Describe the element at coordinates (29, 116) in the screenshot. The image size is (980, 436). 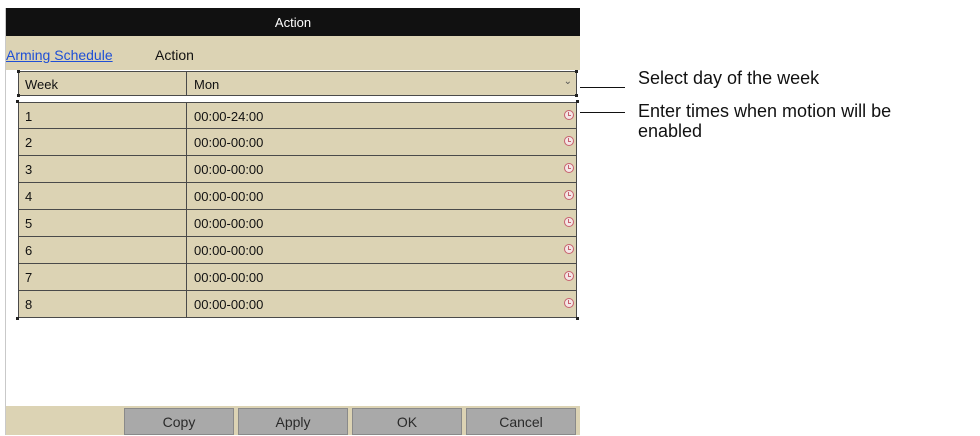
I see `row-index: 1` at that location.